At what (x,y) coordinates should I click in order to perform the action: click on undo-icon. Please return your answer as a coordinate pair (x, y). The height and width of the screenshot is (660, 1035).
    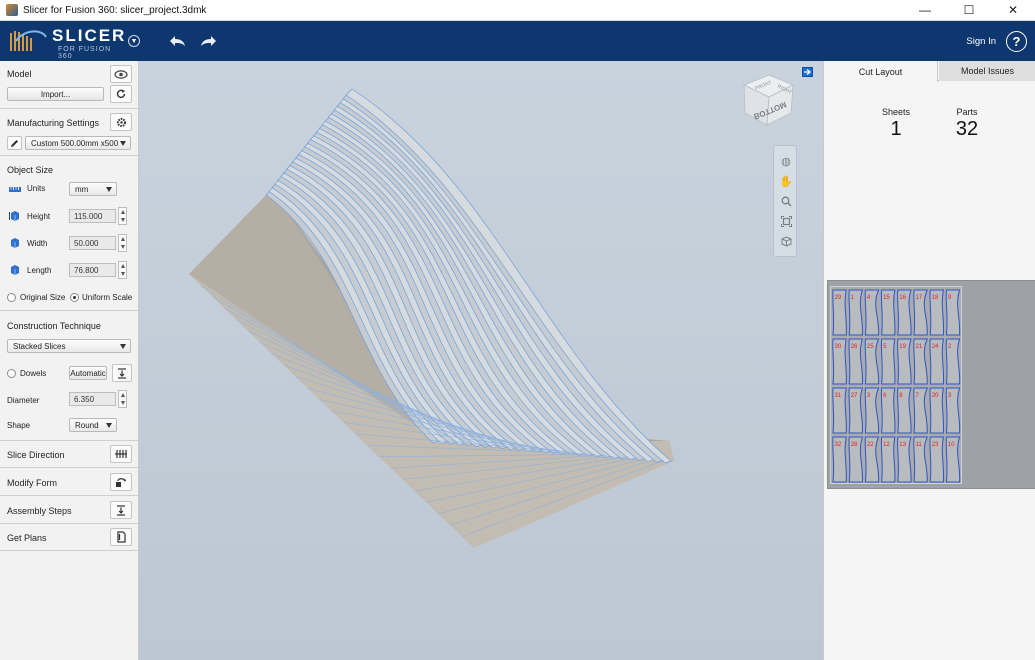
    Looking at the image, I should click on (177, 41).